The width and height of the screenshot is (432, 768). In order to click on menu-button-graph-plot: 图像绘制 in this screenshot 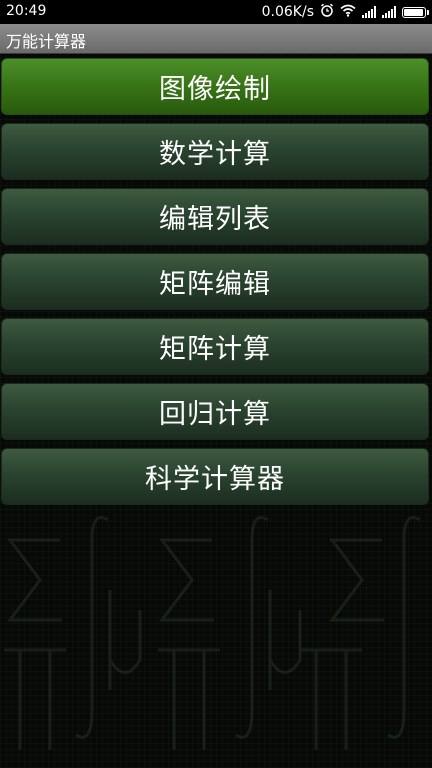, I will do `click(215, 86)`.